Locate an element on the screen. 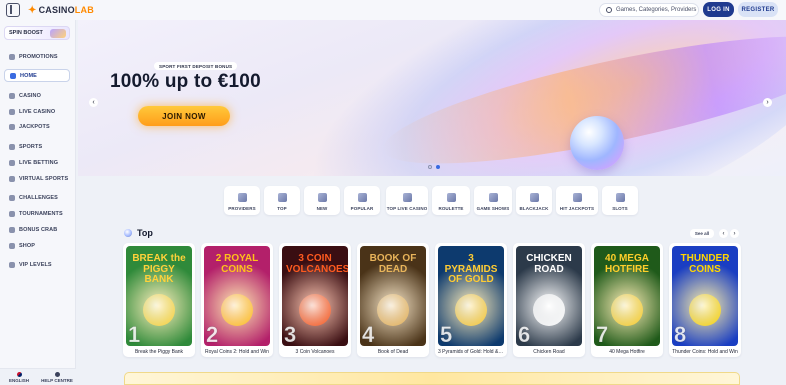  sidebar-item-jackpots: JACKPOTS is located at coordinates (37, 126).